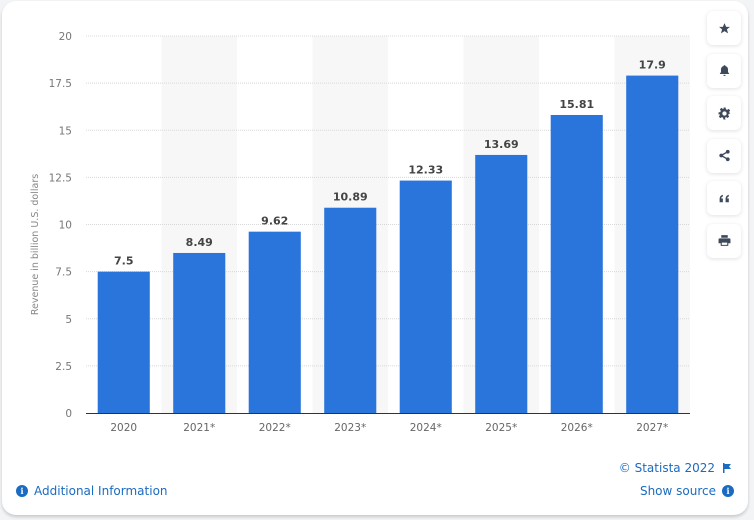 The width and height of the screenshot is (754, 520). What do you see at coordinates (652, 428) in the screenshot?
I see `x-tick-label: 2027*` at bounding box center [652, 428].